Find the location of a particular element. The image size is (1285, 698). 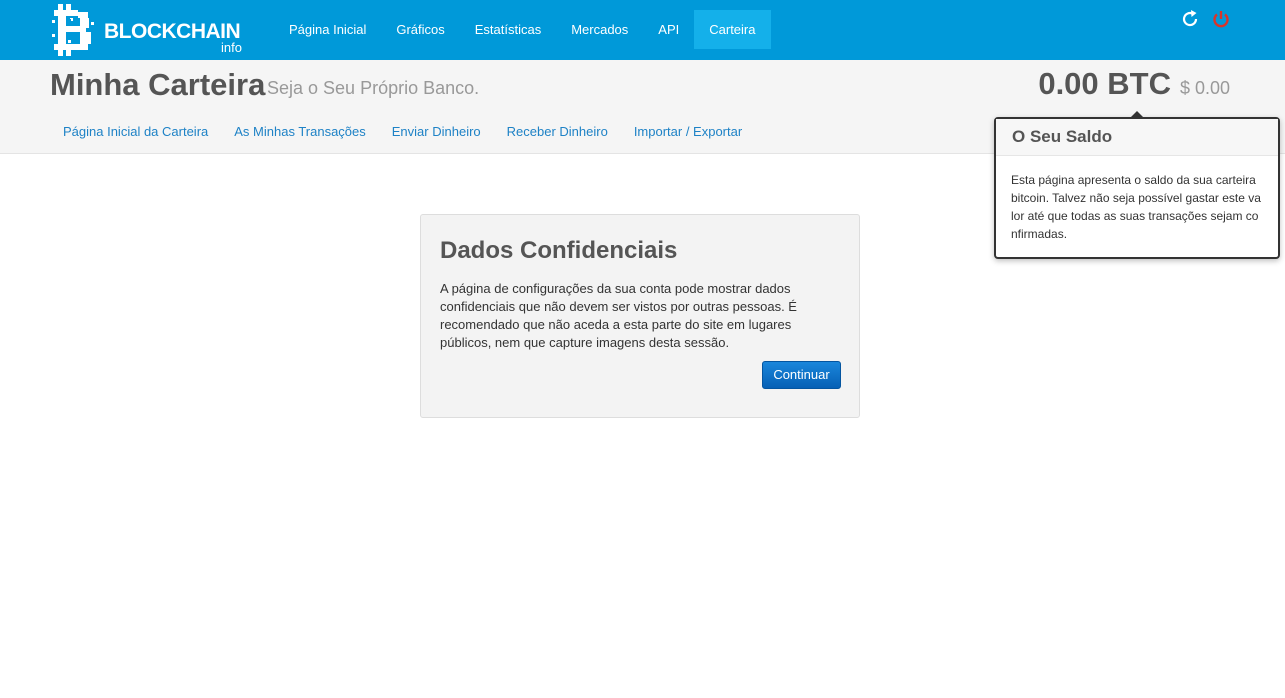

nav-item-graficos: Gráficos is located at coordinates (420, 29).